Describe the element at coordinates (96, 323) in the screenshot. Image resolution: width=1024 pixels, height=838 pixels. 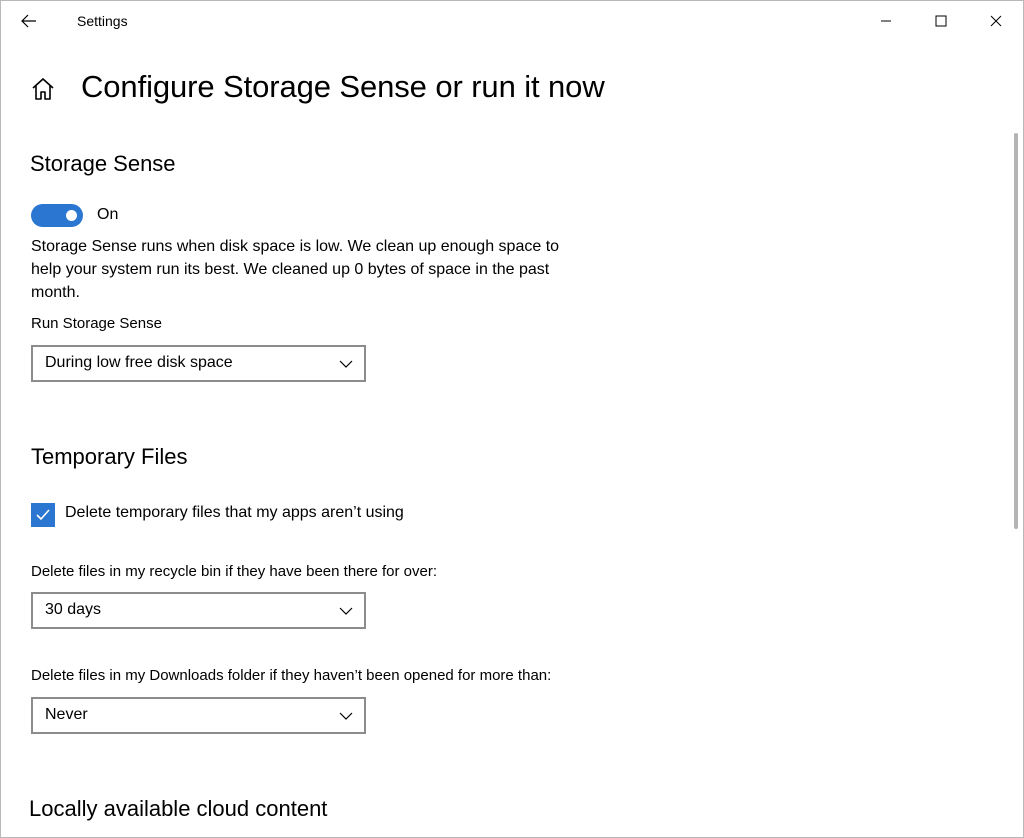
I see `run-storage-sense-label: Run Storage Sense` at that location.